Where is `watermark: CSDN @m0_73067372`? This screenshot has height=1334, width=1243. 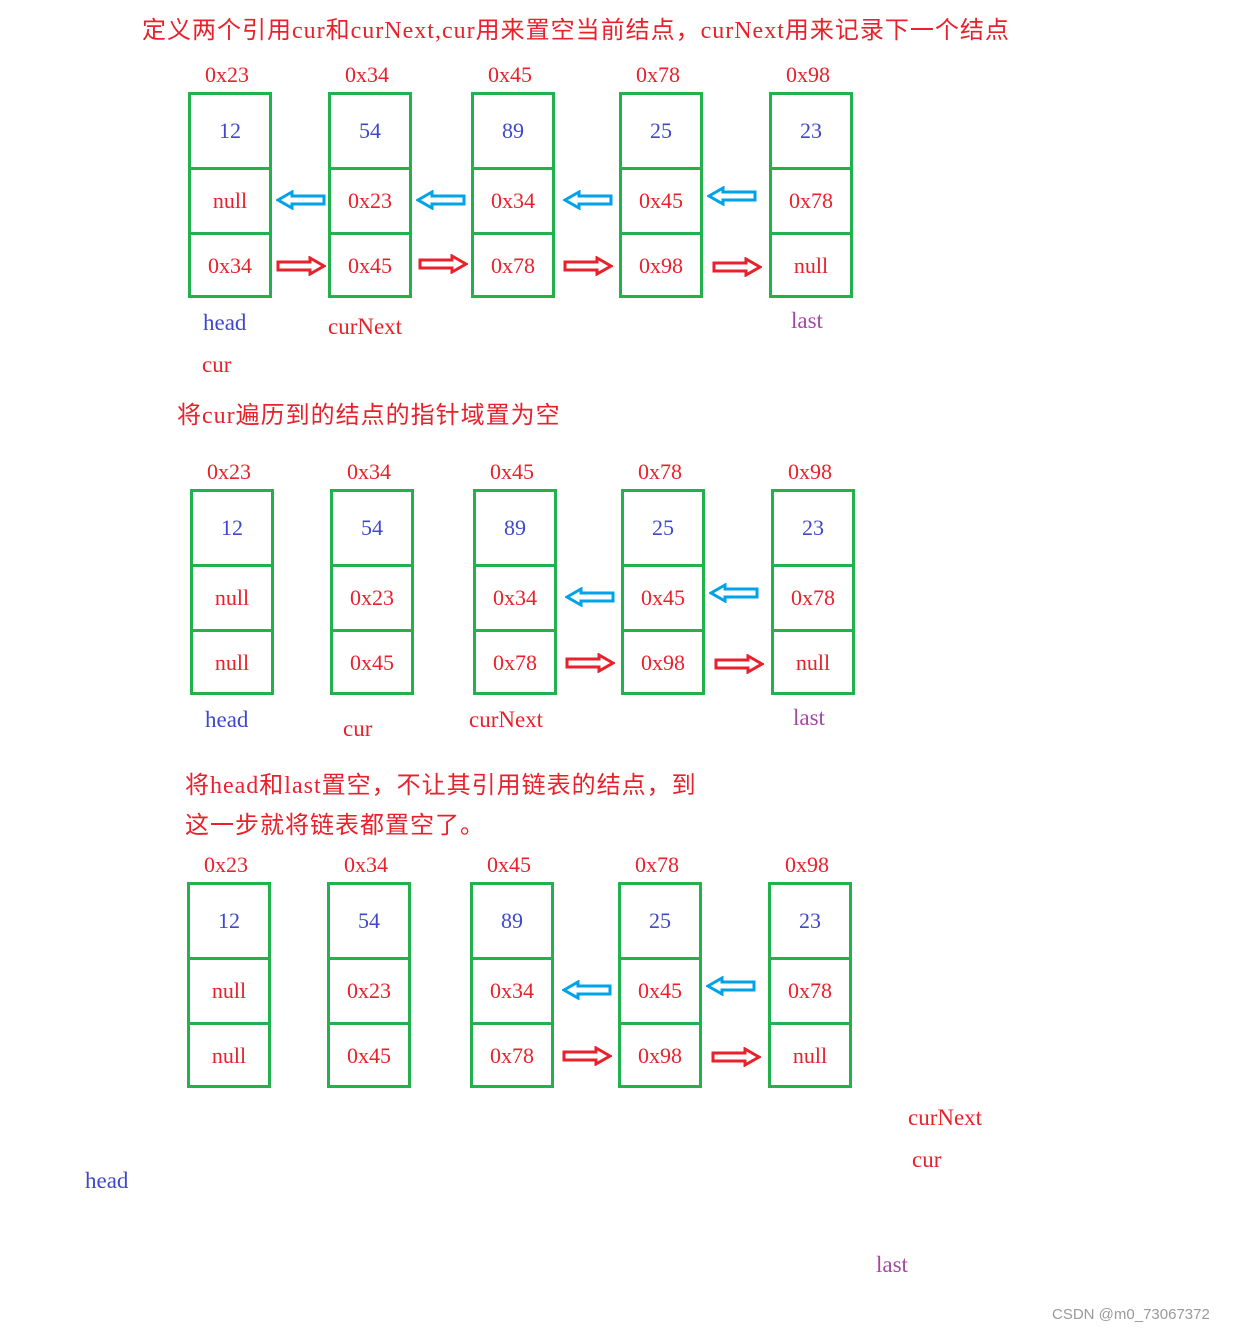 watermark: CSDN @m0_73067372 is located at coordinates (1131, 1314).